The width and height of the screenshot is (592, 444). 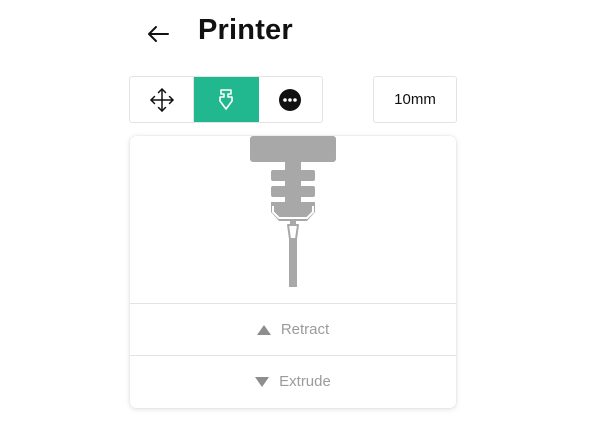 I want to click on back-button, so click(x=158, y=34).